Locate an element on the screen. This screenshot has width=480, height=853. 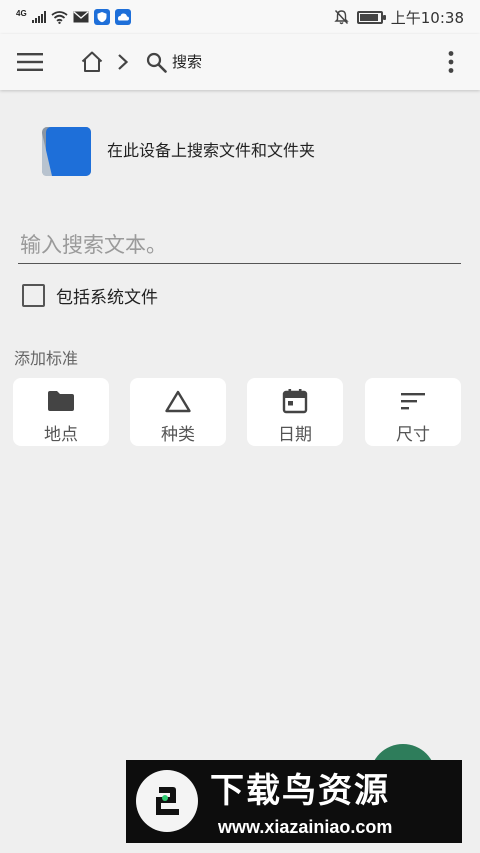
network-type: 4G is located at coordinates (21, 13).